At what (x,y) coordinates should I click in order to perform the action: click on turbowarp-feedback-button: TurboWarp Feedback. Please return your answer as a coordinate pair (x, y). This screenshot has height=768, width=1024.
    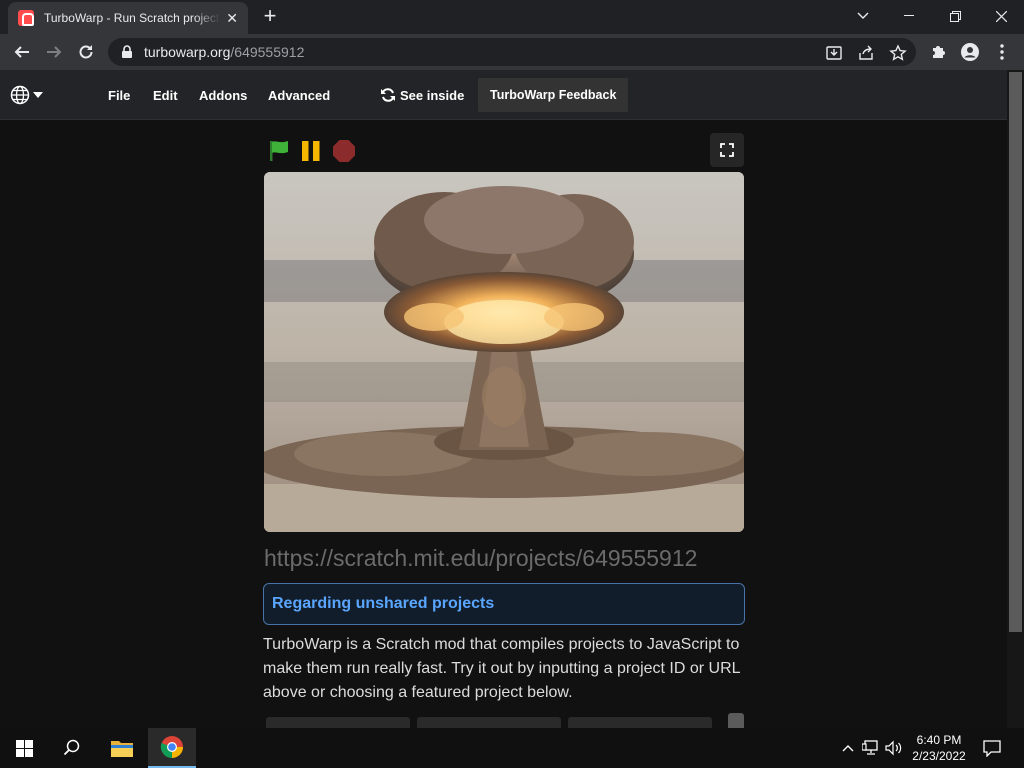
    Looking at the image, I should click on (553, 95).